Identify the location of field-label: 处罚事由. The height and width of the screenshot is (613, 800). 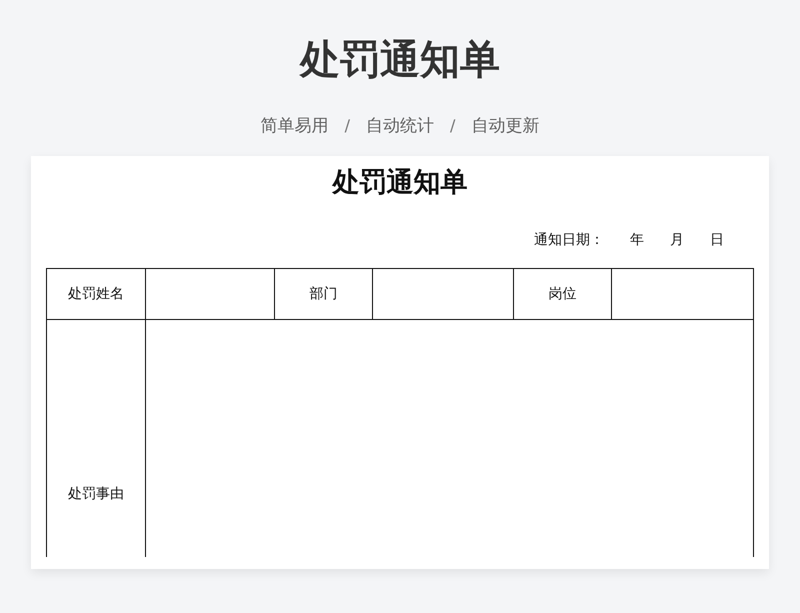
(96, 438).